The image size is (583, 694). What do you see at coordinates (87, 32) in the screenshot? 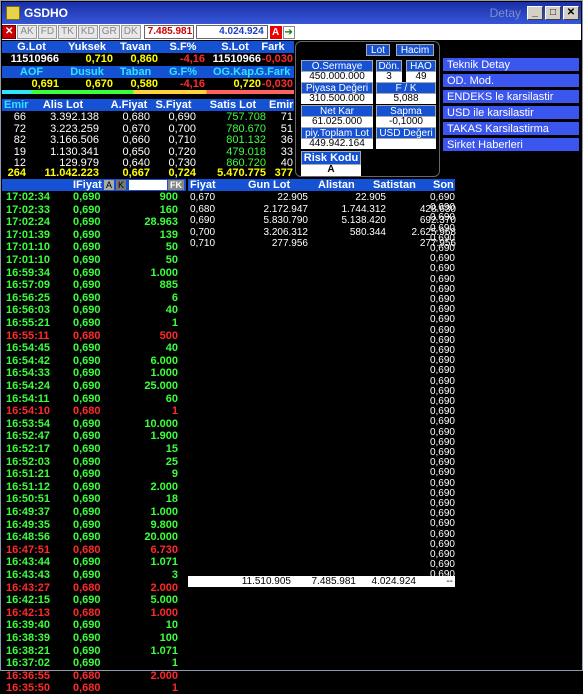
I see `tb-kd: KD` at bounding box center [87, 32].